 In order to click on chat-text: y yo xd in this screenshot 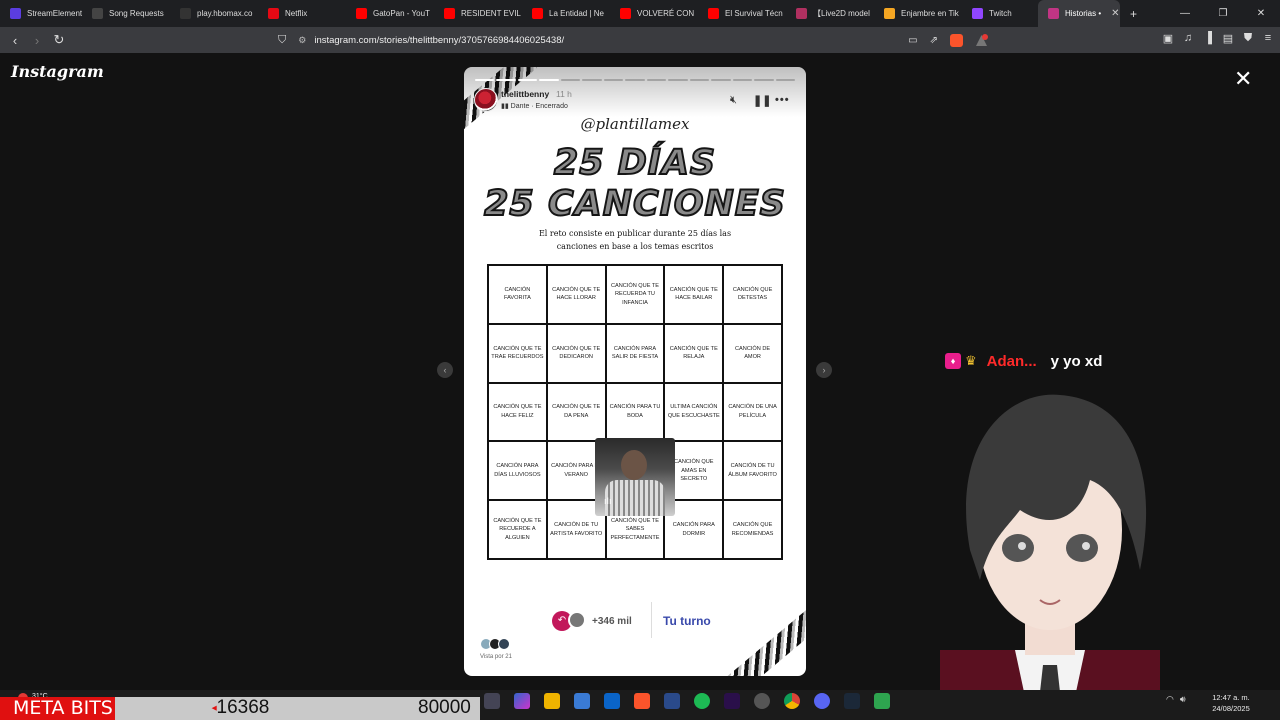, I will do `click(1076, 361)`.